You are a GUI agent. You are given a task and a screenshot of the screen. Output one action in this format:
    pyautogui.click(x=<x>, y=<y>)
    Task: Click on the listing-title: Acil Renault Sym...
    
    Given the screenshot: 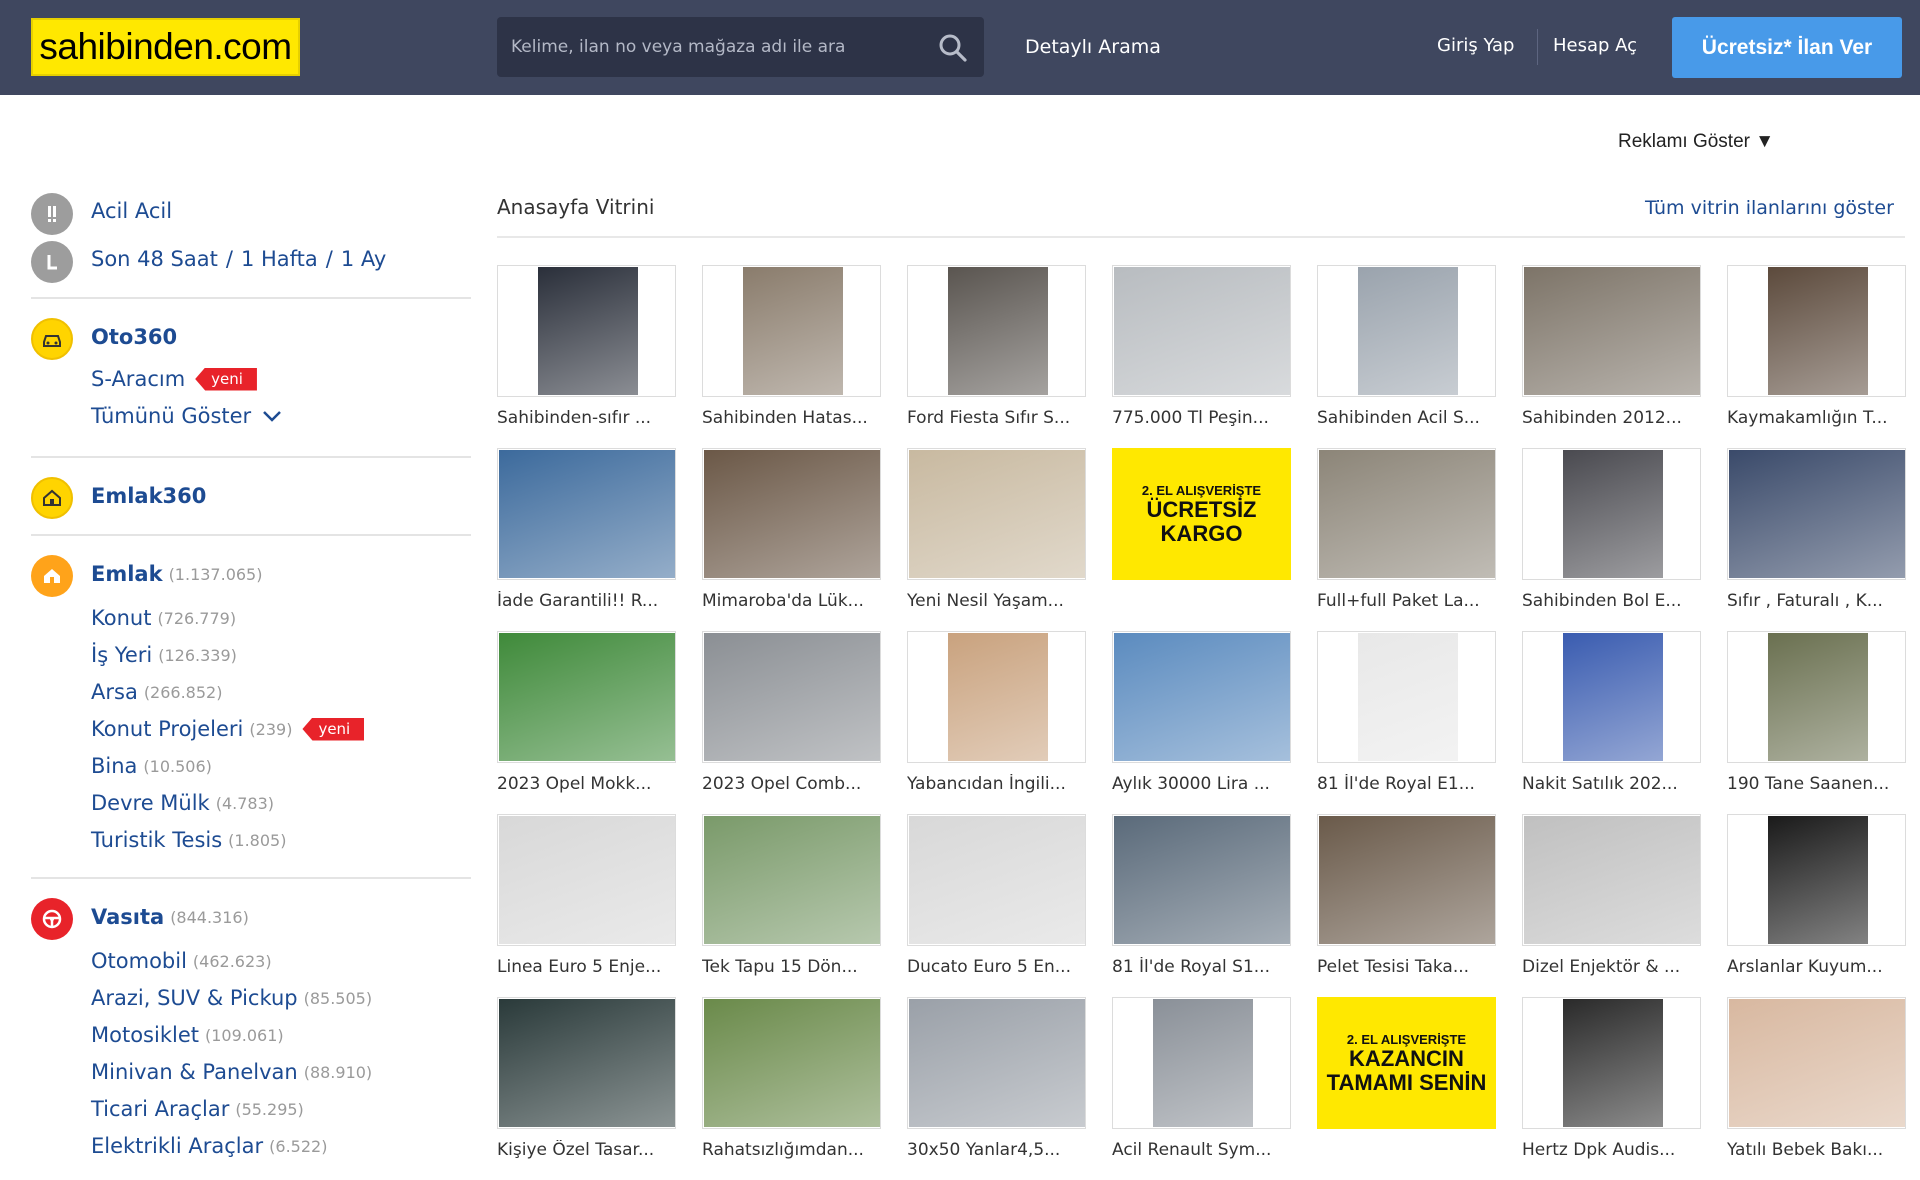 What is the action you would take?
    pyautogui.click(x=1201, y=1150)
    